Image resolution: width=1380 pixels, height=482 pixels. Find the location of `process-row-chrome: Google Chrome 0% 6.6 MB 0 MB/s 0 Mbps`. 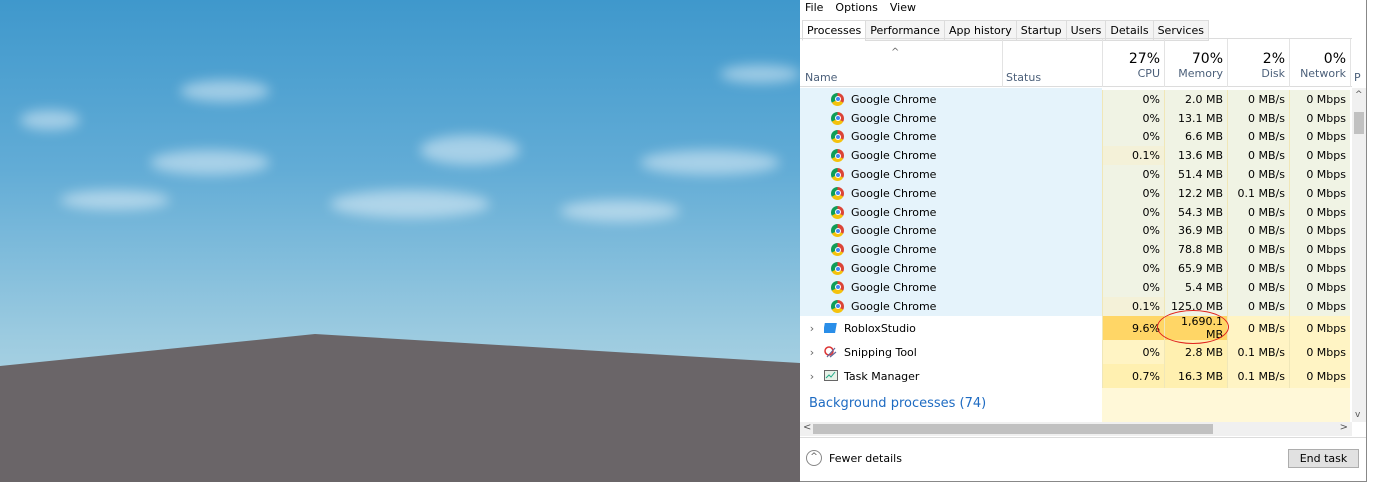

process-row-chrome: Google Chrome 0% 6.6 MB 0 MB/s 0 Mbps is located at coordinates (1076, 137).